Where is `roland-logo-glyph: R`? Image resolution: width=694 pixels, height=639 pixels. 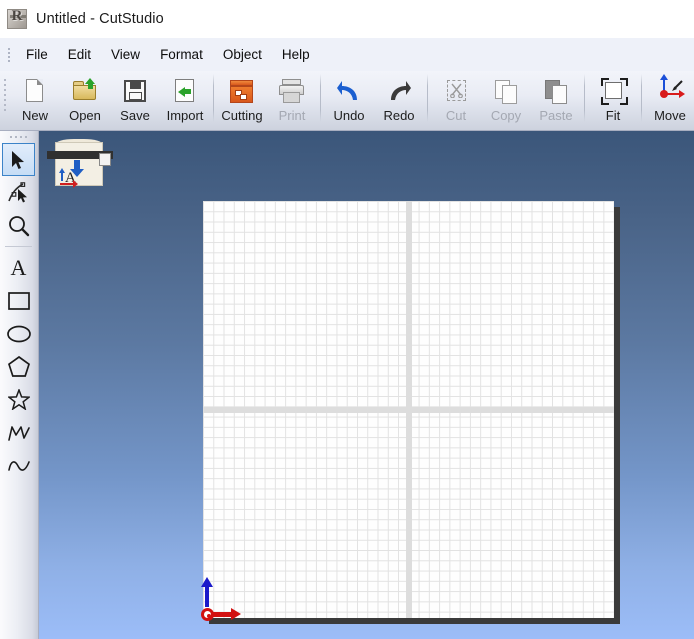
roland-logo-glyph: R is located at coordinates (17, 16).